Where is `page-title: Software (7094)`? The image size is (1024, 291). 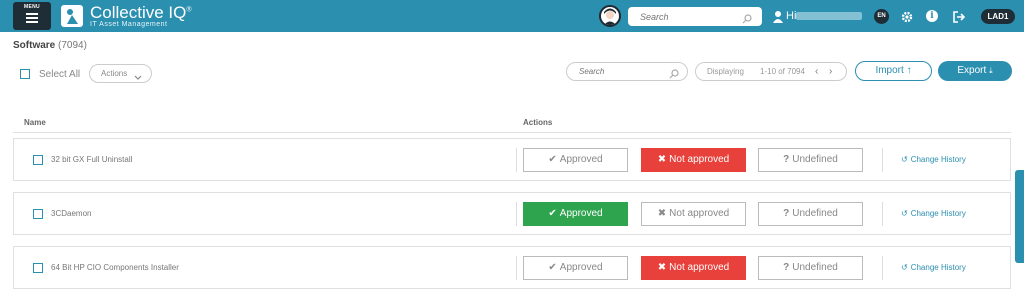
page-title: Software (7094) is located at coordinates (50, 45).